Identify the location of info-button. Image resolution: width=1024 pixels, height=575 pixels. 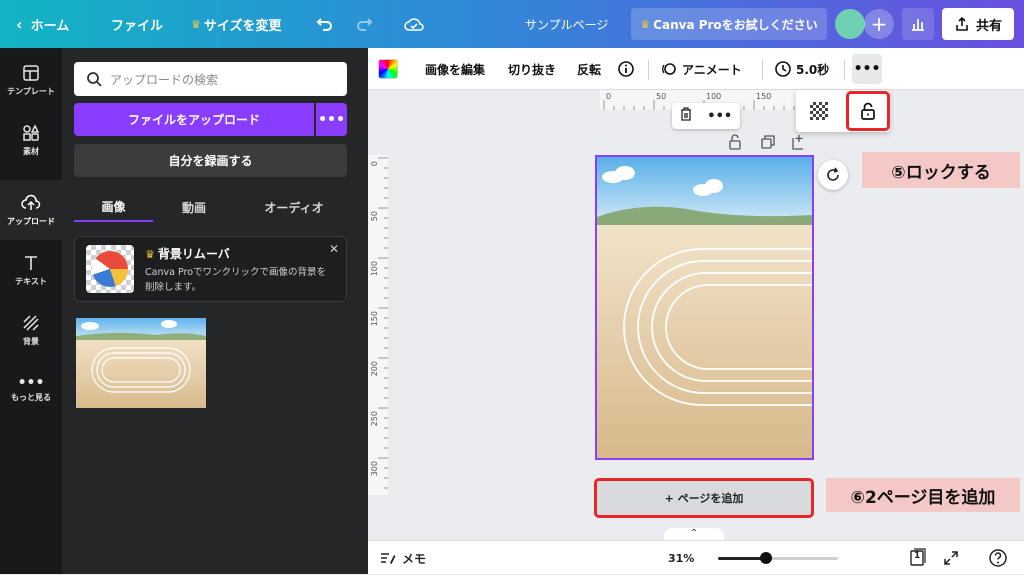
(626, 69).